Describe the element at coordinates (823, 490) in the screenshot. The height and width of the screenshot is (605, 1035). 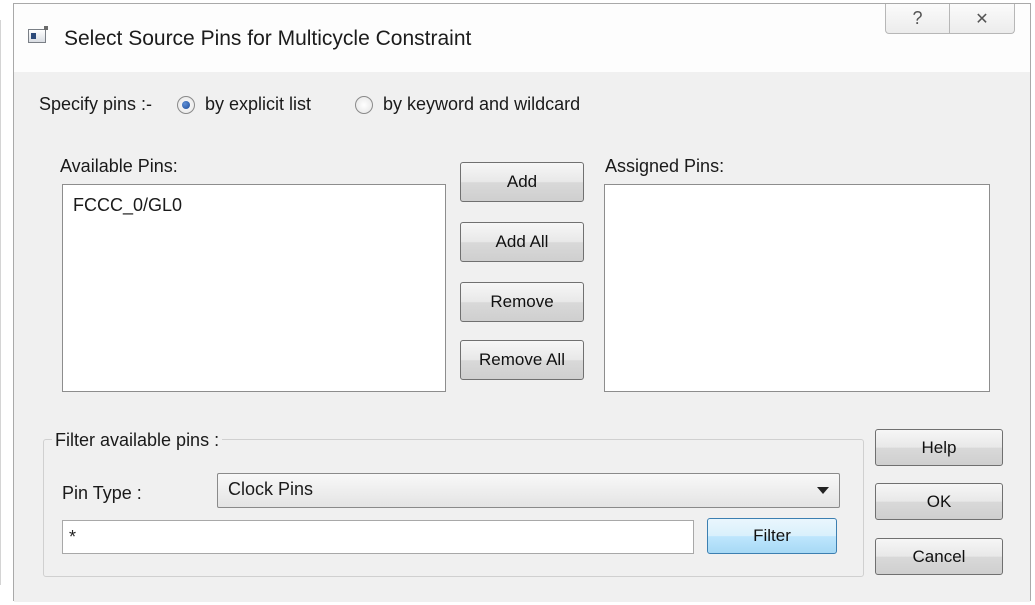
I see `dropdown-arrow-icon` at that location.